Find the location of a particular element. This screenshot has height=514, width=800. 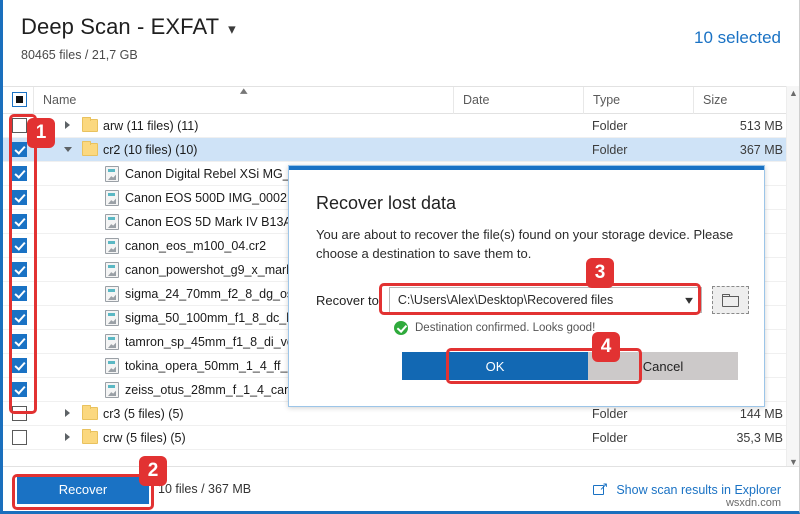

watermark: wsxdn.com is located at coordinates (753, 503).